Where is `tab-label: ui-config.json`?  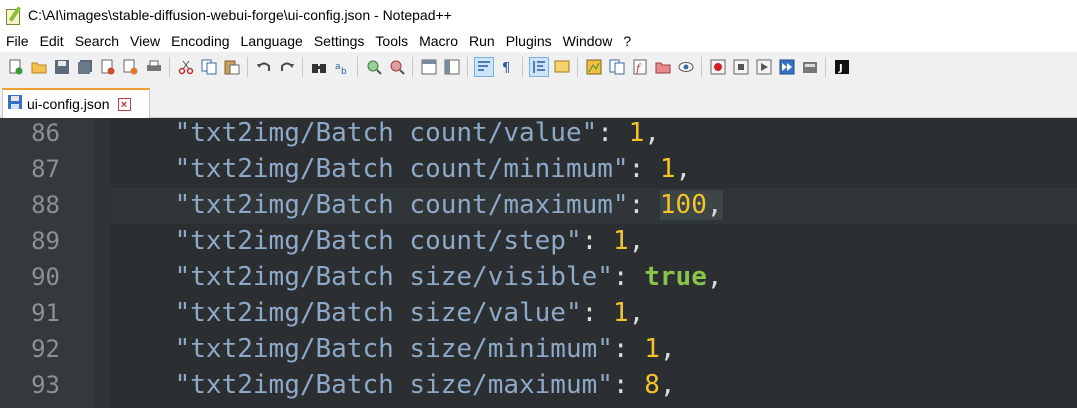
tab-label: ui-config.json is located at coordinates (68, 104).